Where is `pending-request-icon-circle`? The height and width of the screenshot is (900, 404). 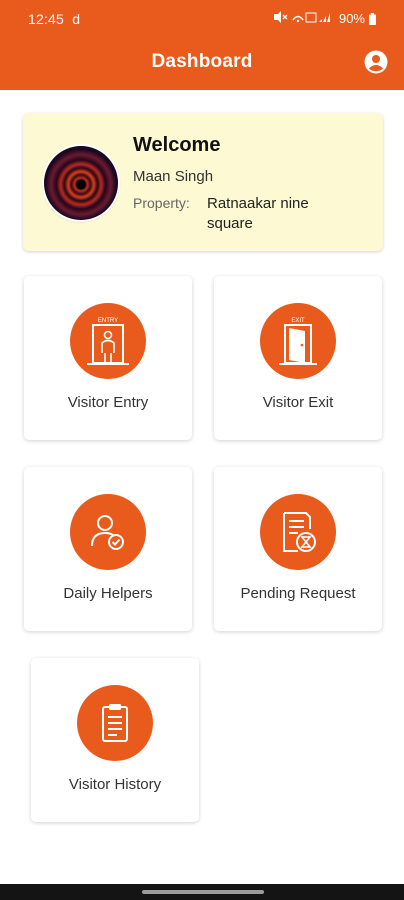 pending-request-icon-circle is located at coordinates (298, 532).